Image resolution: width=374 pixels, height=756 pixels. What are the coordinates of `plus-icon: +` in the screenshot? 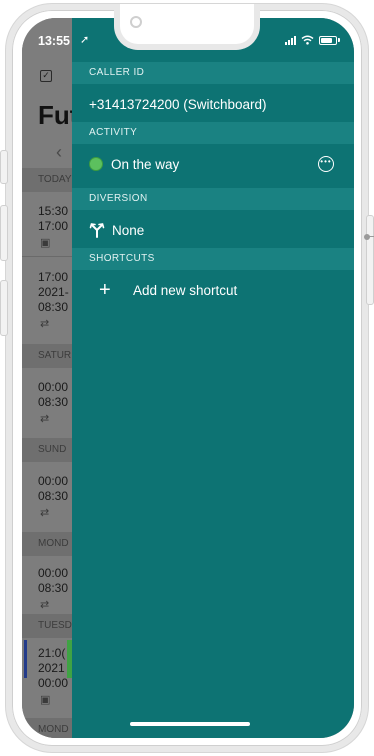 It's located at (105, 290).